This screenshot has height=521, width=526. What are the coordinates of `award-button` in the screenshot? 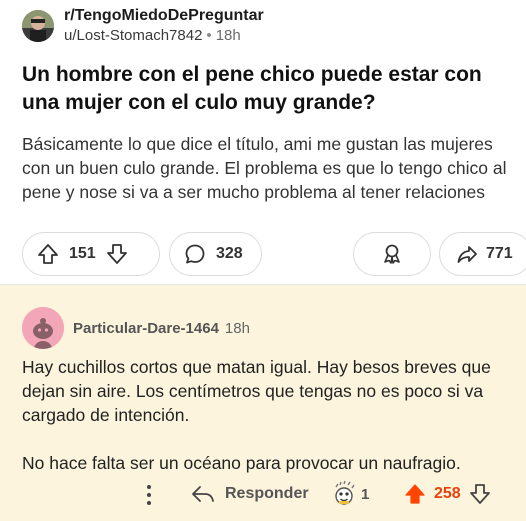 It's located at (392, 254).